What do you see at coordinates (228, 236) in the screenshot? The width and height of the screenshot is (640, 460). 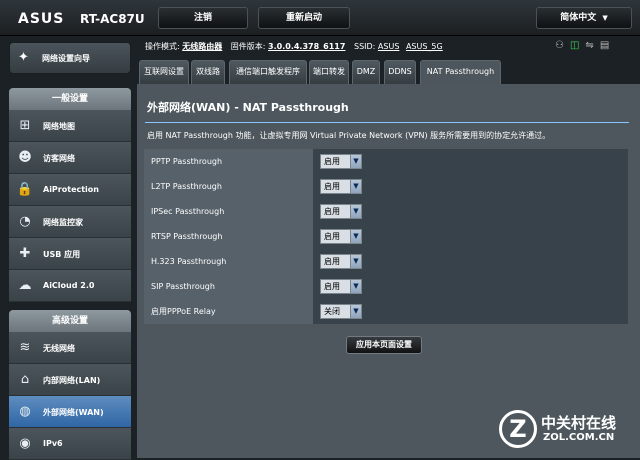 I see `setting-label: RTSP Passthrough` at bounding box center [228, 236].